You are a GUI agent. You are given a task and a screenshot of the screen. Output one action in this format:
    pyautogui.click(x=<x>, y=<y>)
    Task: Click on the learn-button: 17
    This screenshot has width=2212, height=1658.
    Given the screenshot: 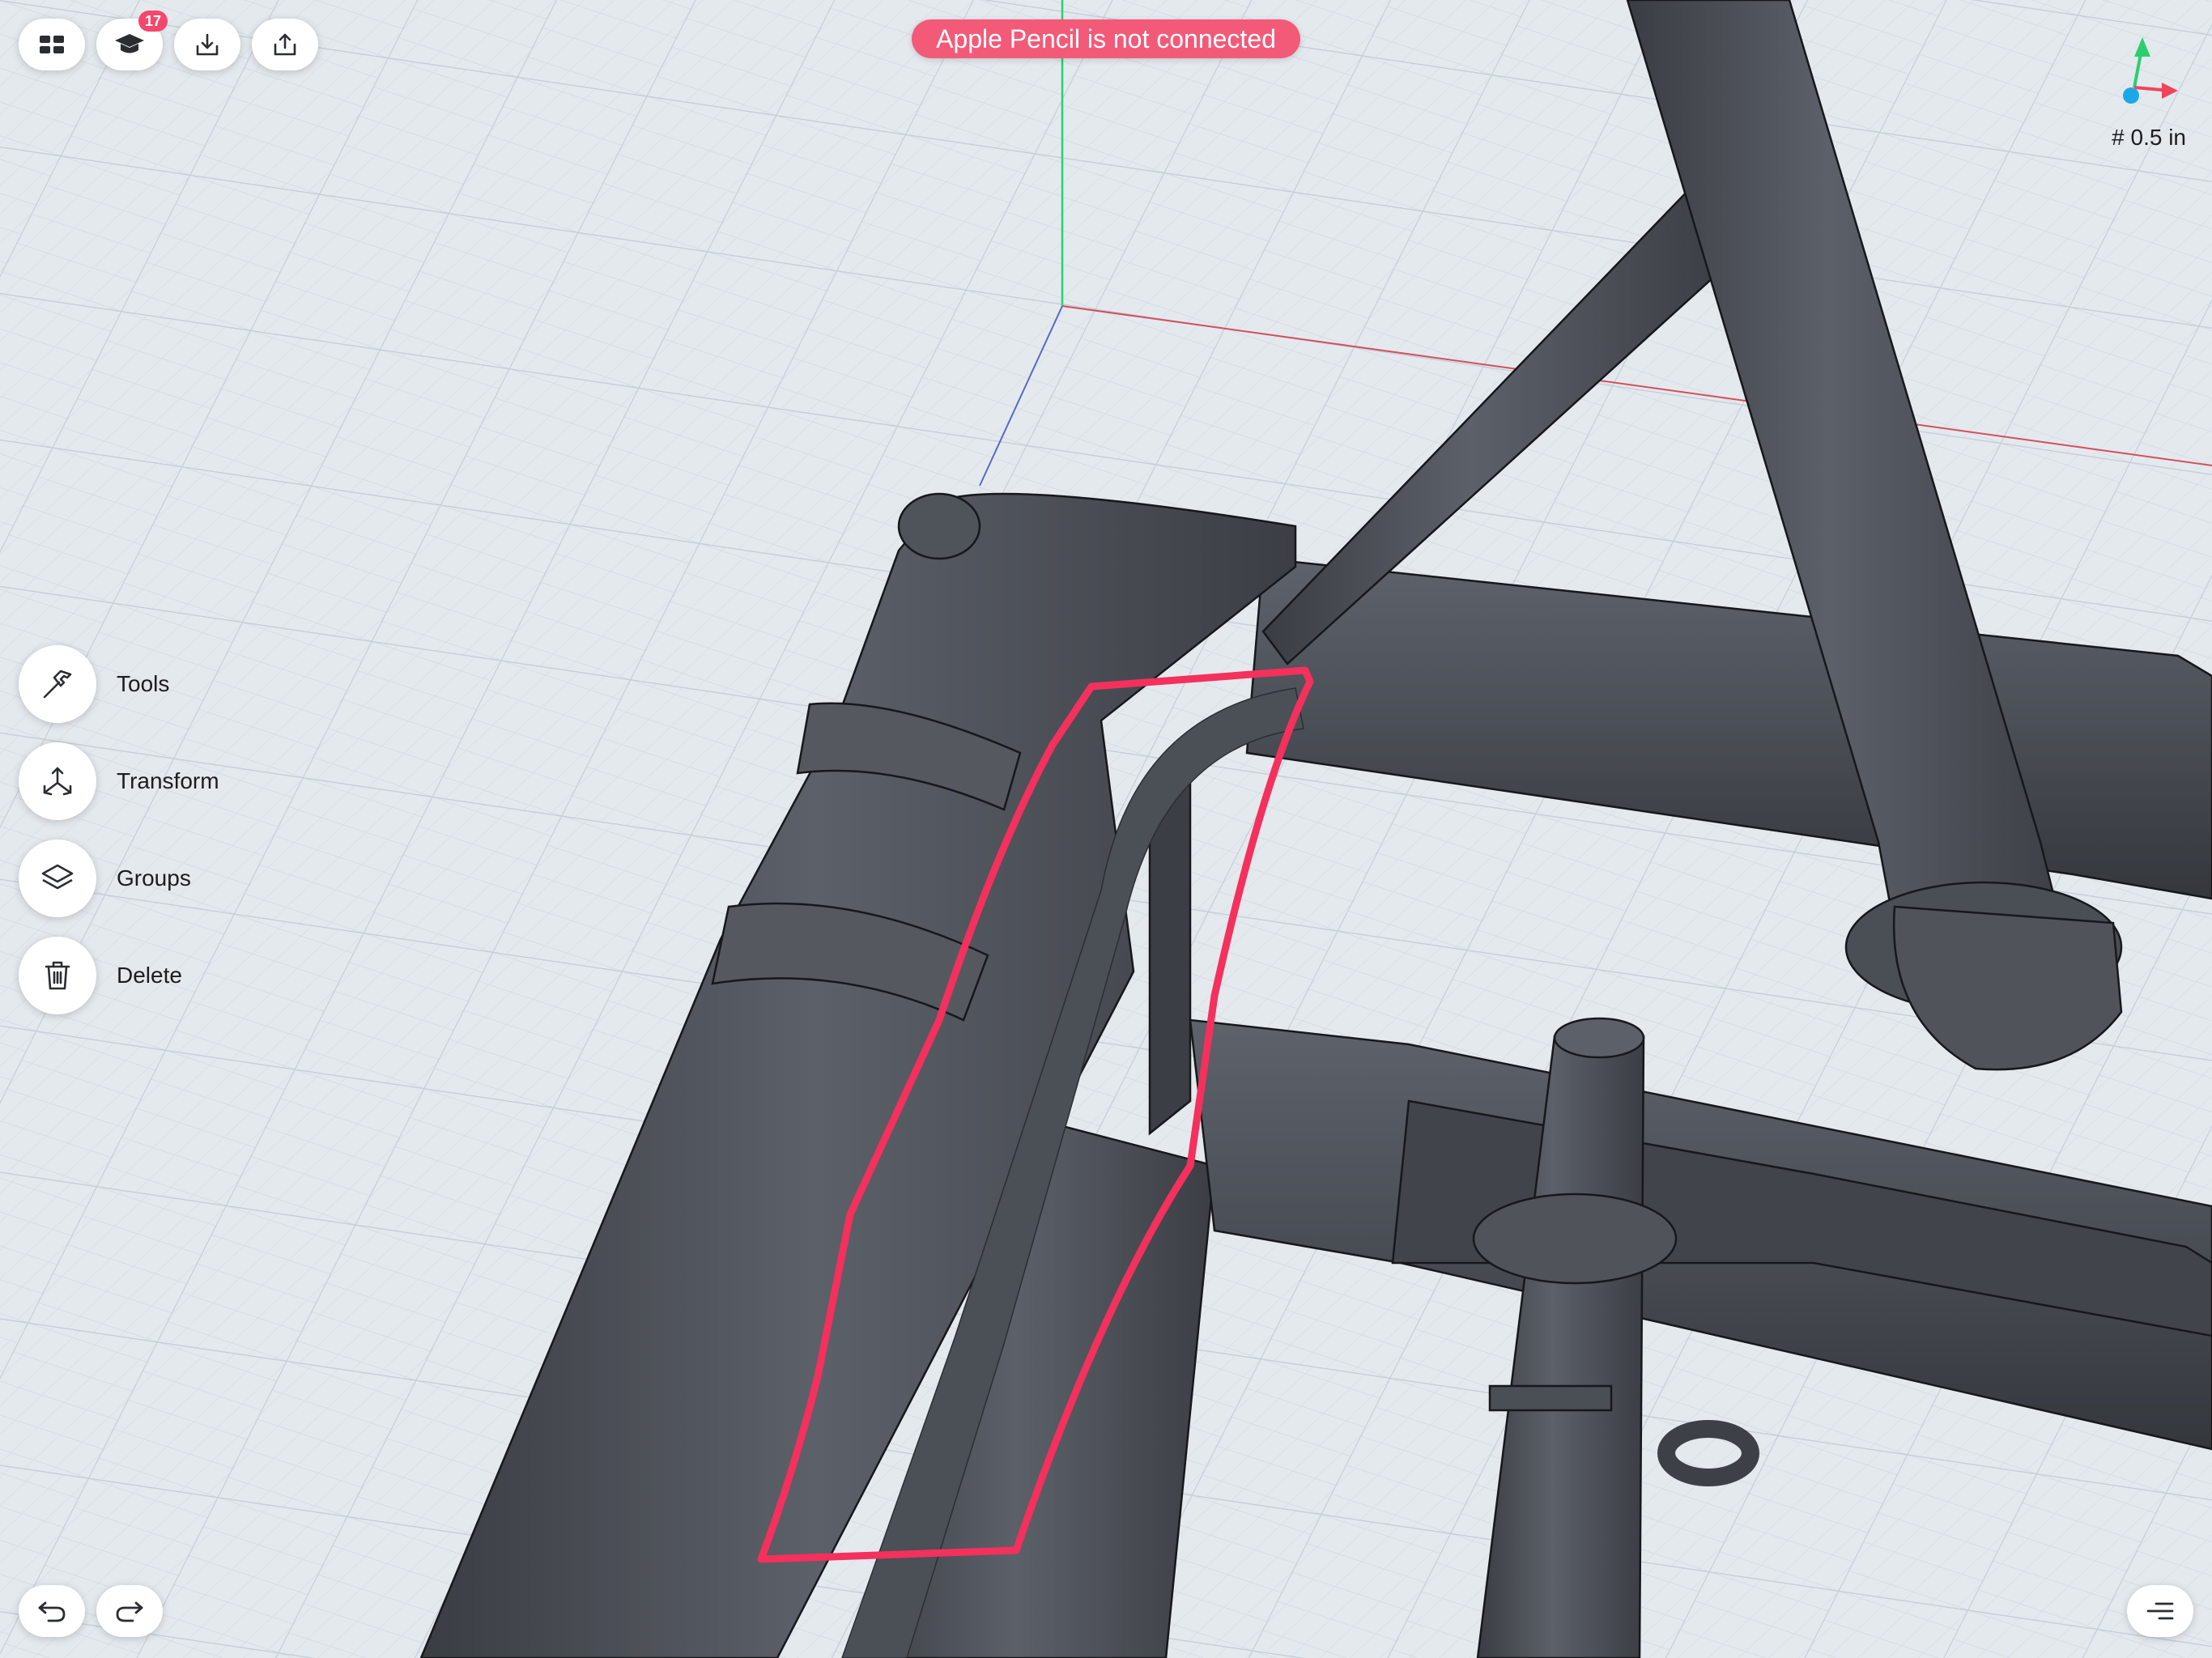 What is the action you would take?
    pyautogui.click(x=132, y=40)
    